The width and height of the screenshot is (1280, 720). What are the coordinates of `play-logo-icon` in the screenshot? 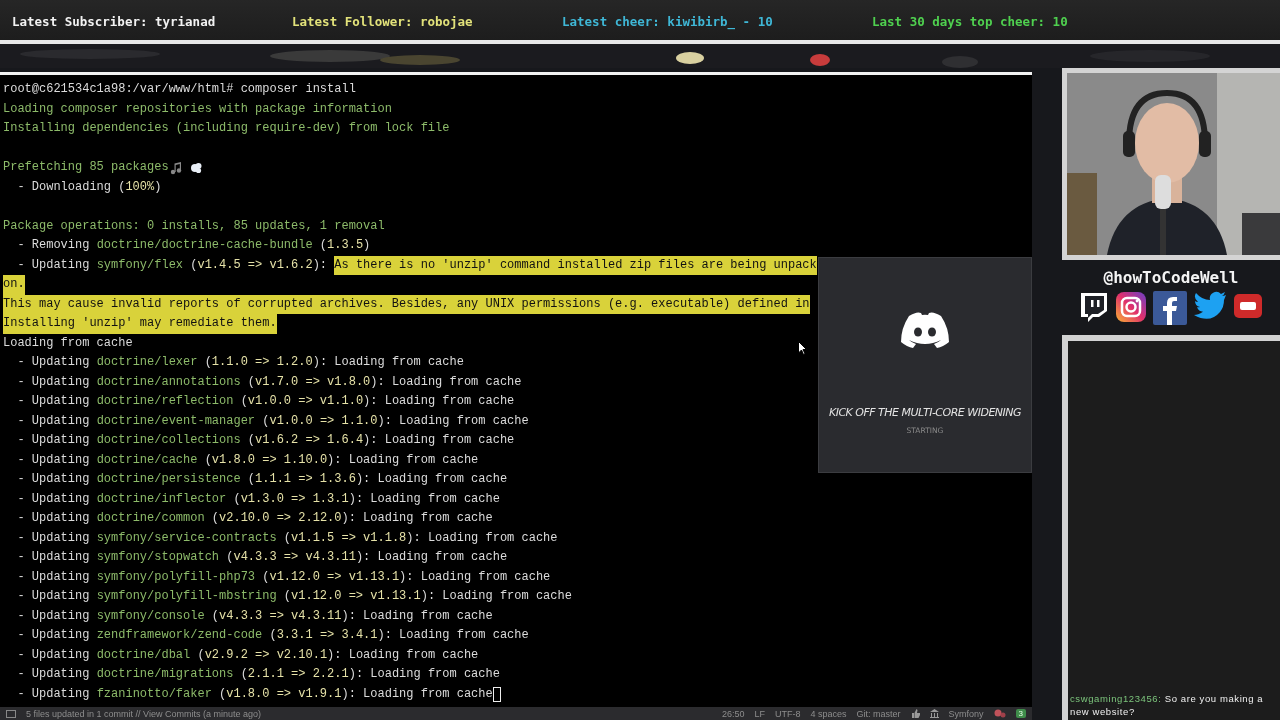 It's located at (1248, 306).